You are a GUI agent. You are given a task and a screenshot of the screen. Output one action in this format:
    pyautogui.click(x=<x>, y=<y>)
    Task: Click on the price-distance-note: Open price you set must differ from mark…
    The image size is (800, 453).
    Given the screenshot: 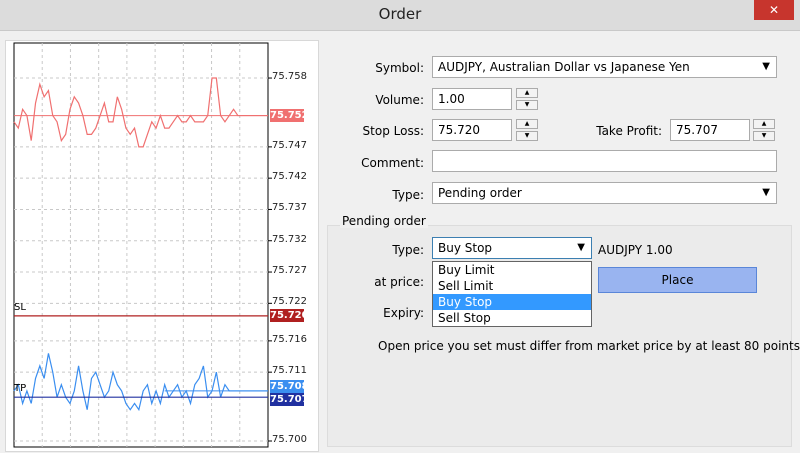 What is the action you would take?
    pyautogui.click(x=589, y=346)
    